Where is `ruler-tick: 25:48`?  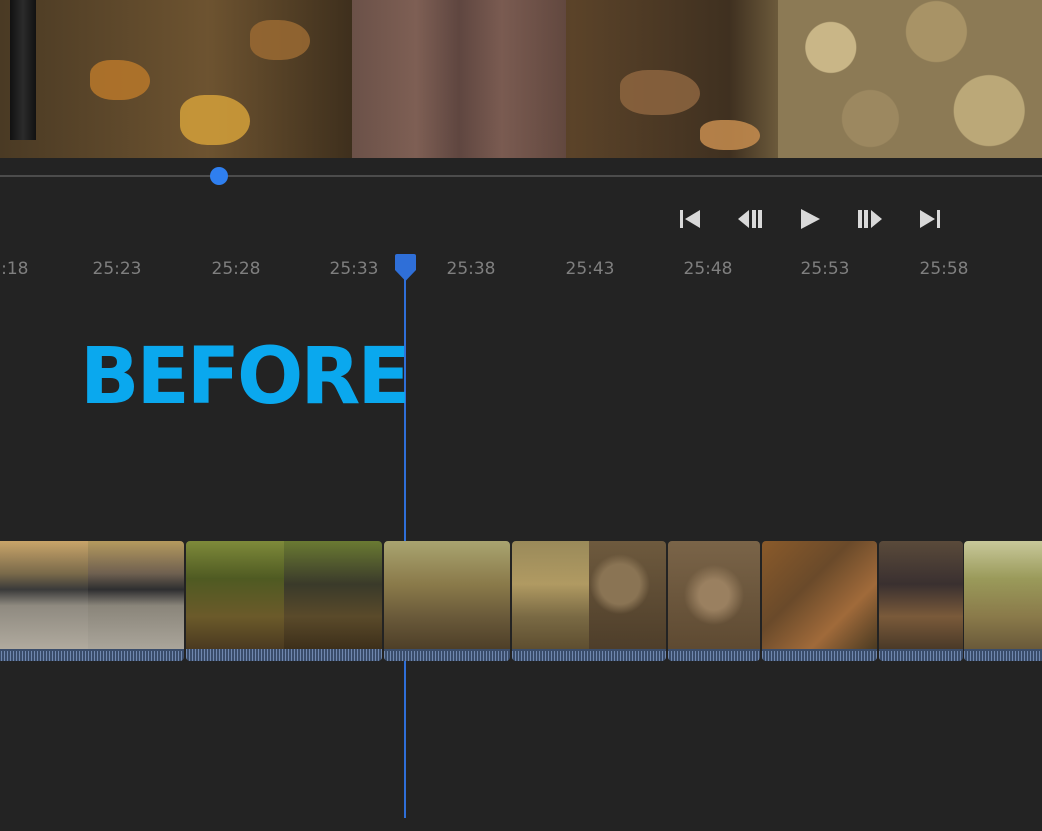 ruler-tick: 25:48 is located at coordinates (708, 269).